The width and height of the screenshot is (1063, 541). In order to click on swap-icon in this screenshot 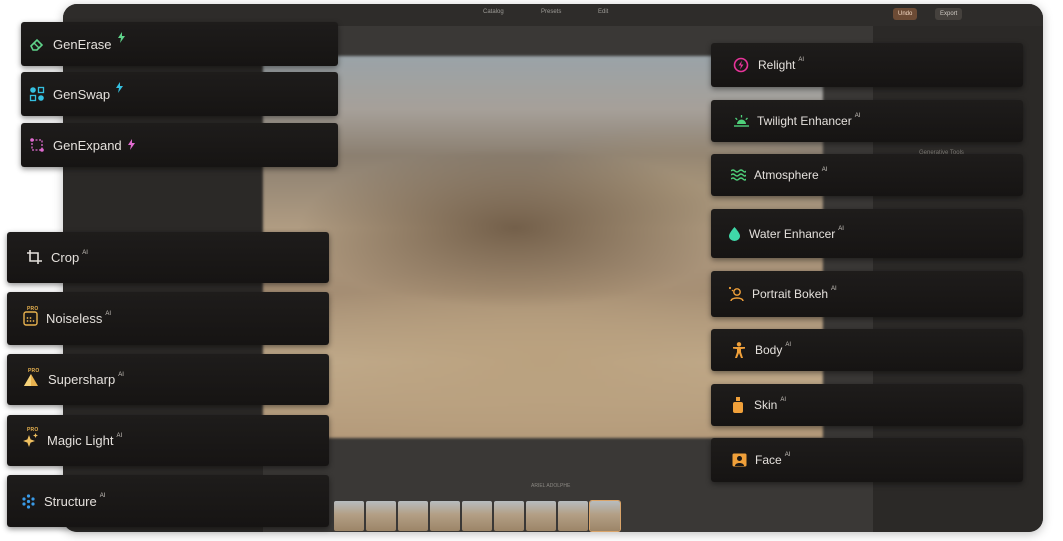, I will do `click(37, 94)`.